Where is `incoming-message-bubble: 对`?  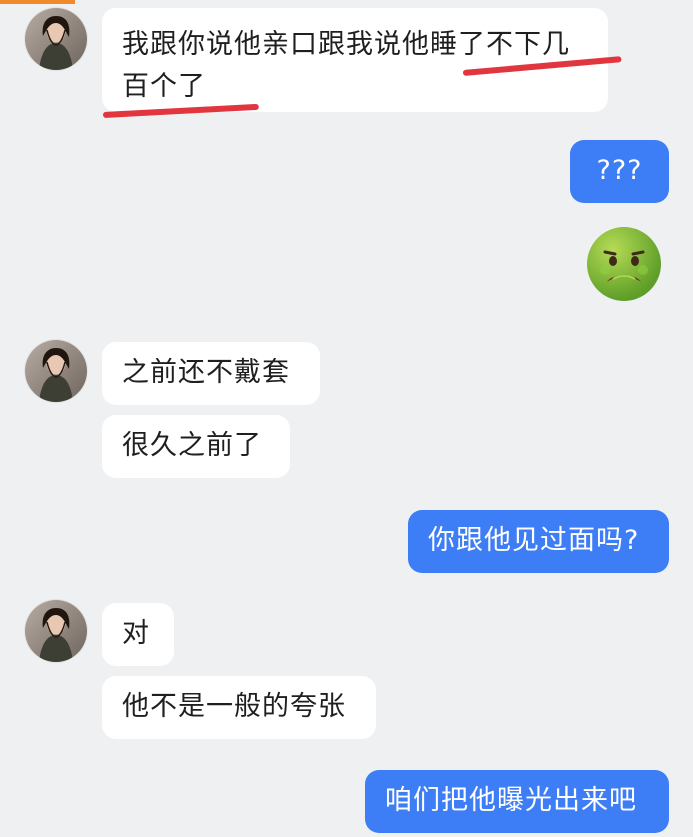 incoming-message-bubble: 对 is located at coordinates (138, 634).